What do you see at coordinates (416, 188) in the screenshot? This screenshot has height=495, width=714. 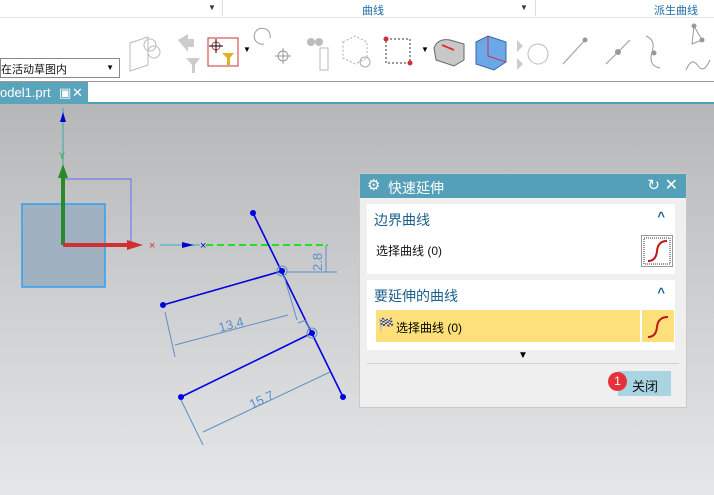 I see `dialog-title: 快速延伸` at bounding box center [416, 188].